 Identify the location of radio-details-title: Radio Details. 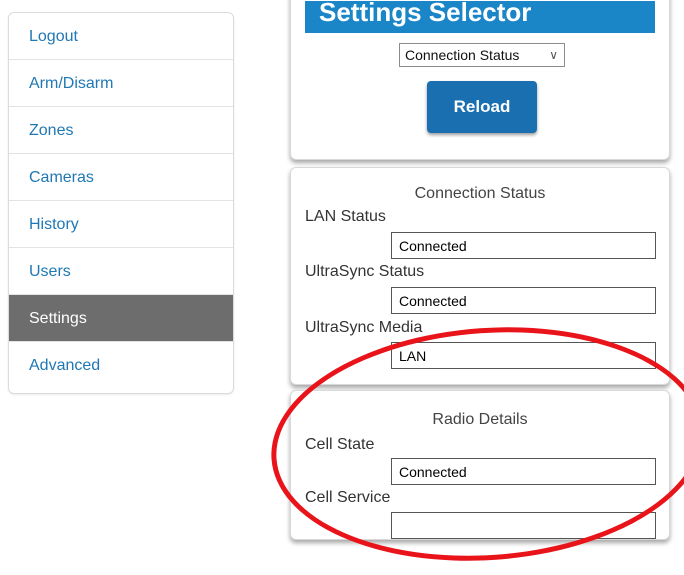
(480, 419).